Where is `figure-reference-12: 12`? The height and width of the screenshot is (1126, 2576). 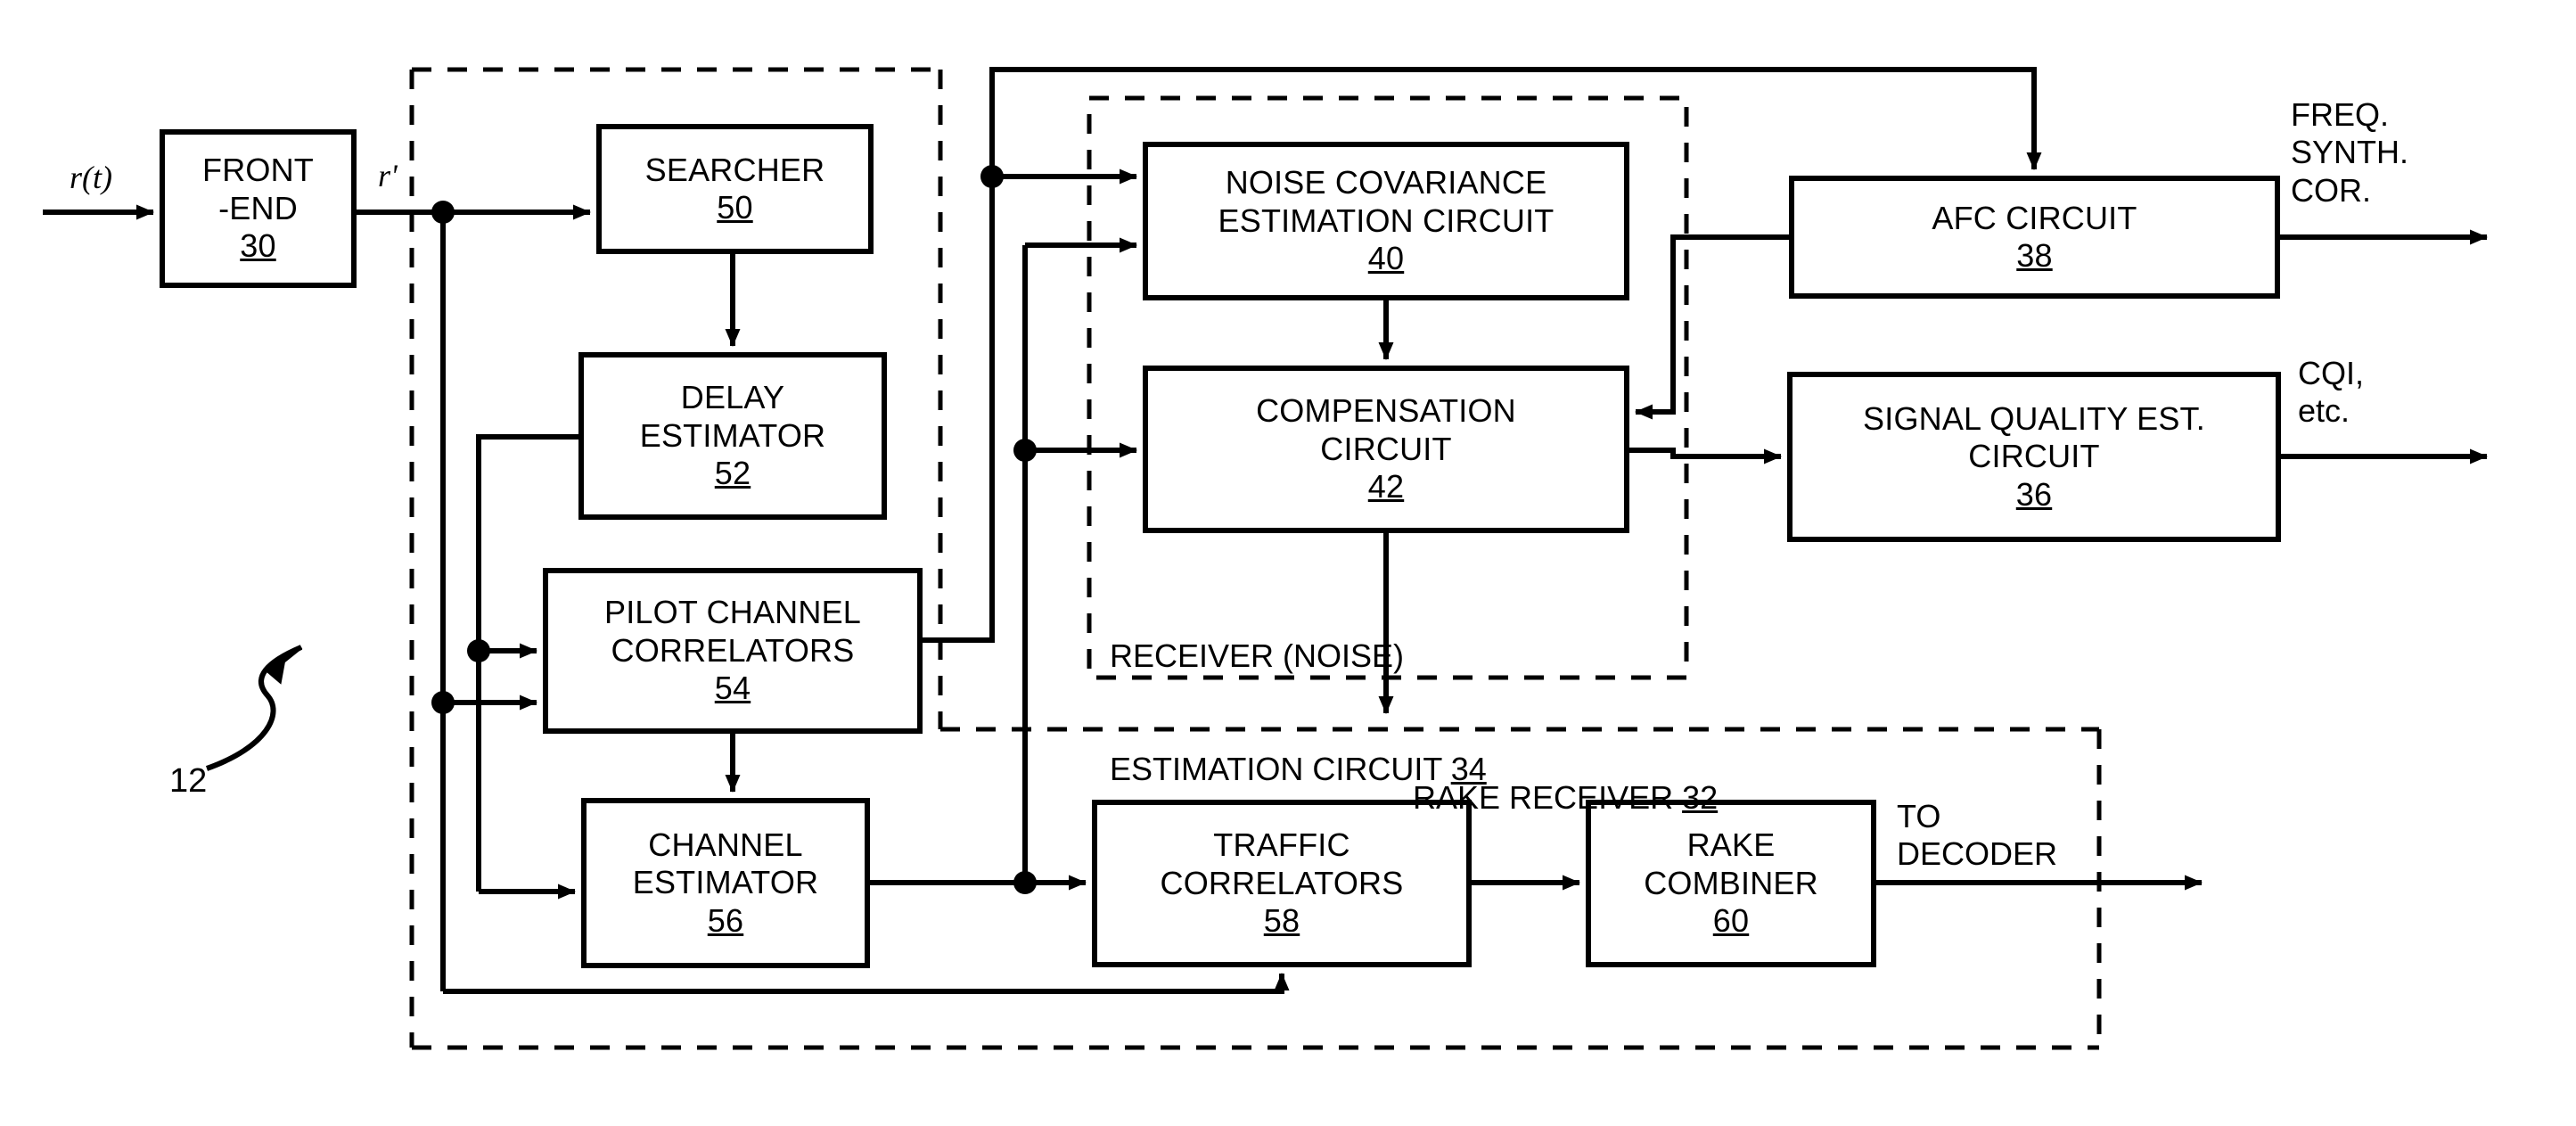
figure-reference-12: 12 is located at coordinates (188, 781).